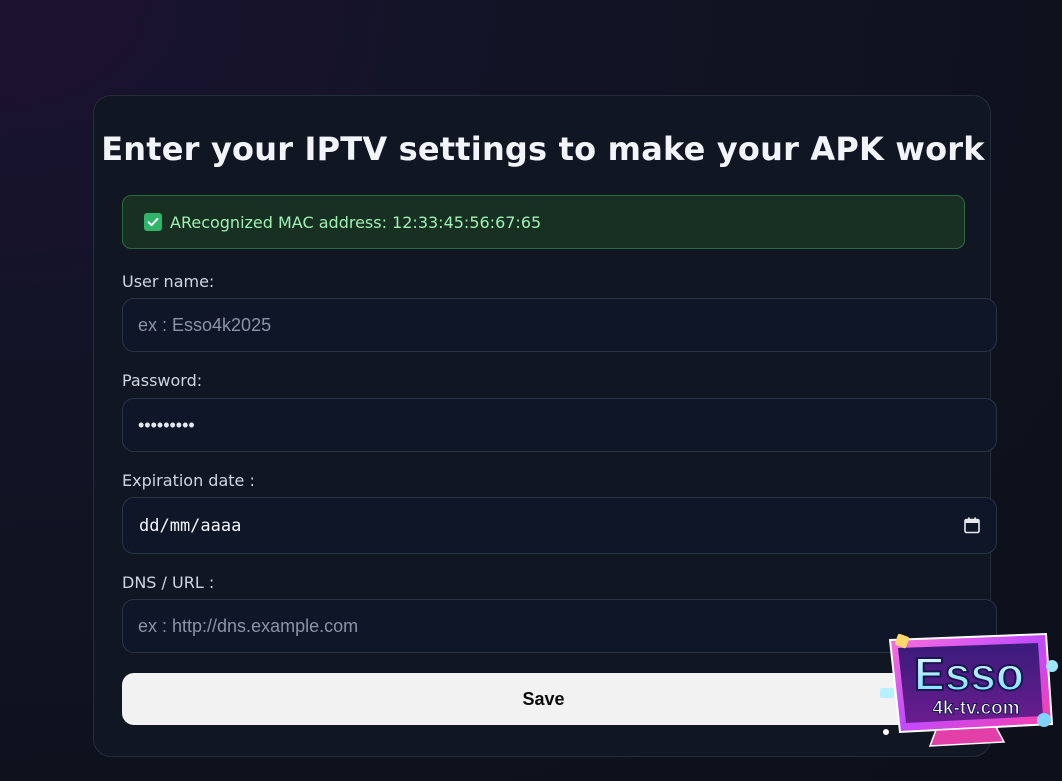 This screenshot has height=781, width=1062. What do you see at coordinates (190, 525) in the screenshot?
I see `expiration-date-value: dd/mm/aaaa` at bounding box center [190, 525].